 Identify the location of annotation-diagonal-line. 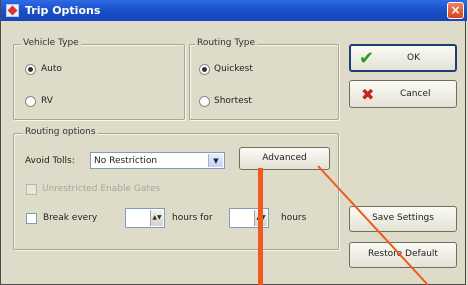
(373, 225).